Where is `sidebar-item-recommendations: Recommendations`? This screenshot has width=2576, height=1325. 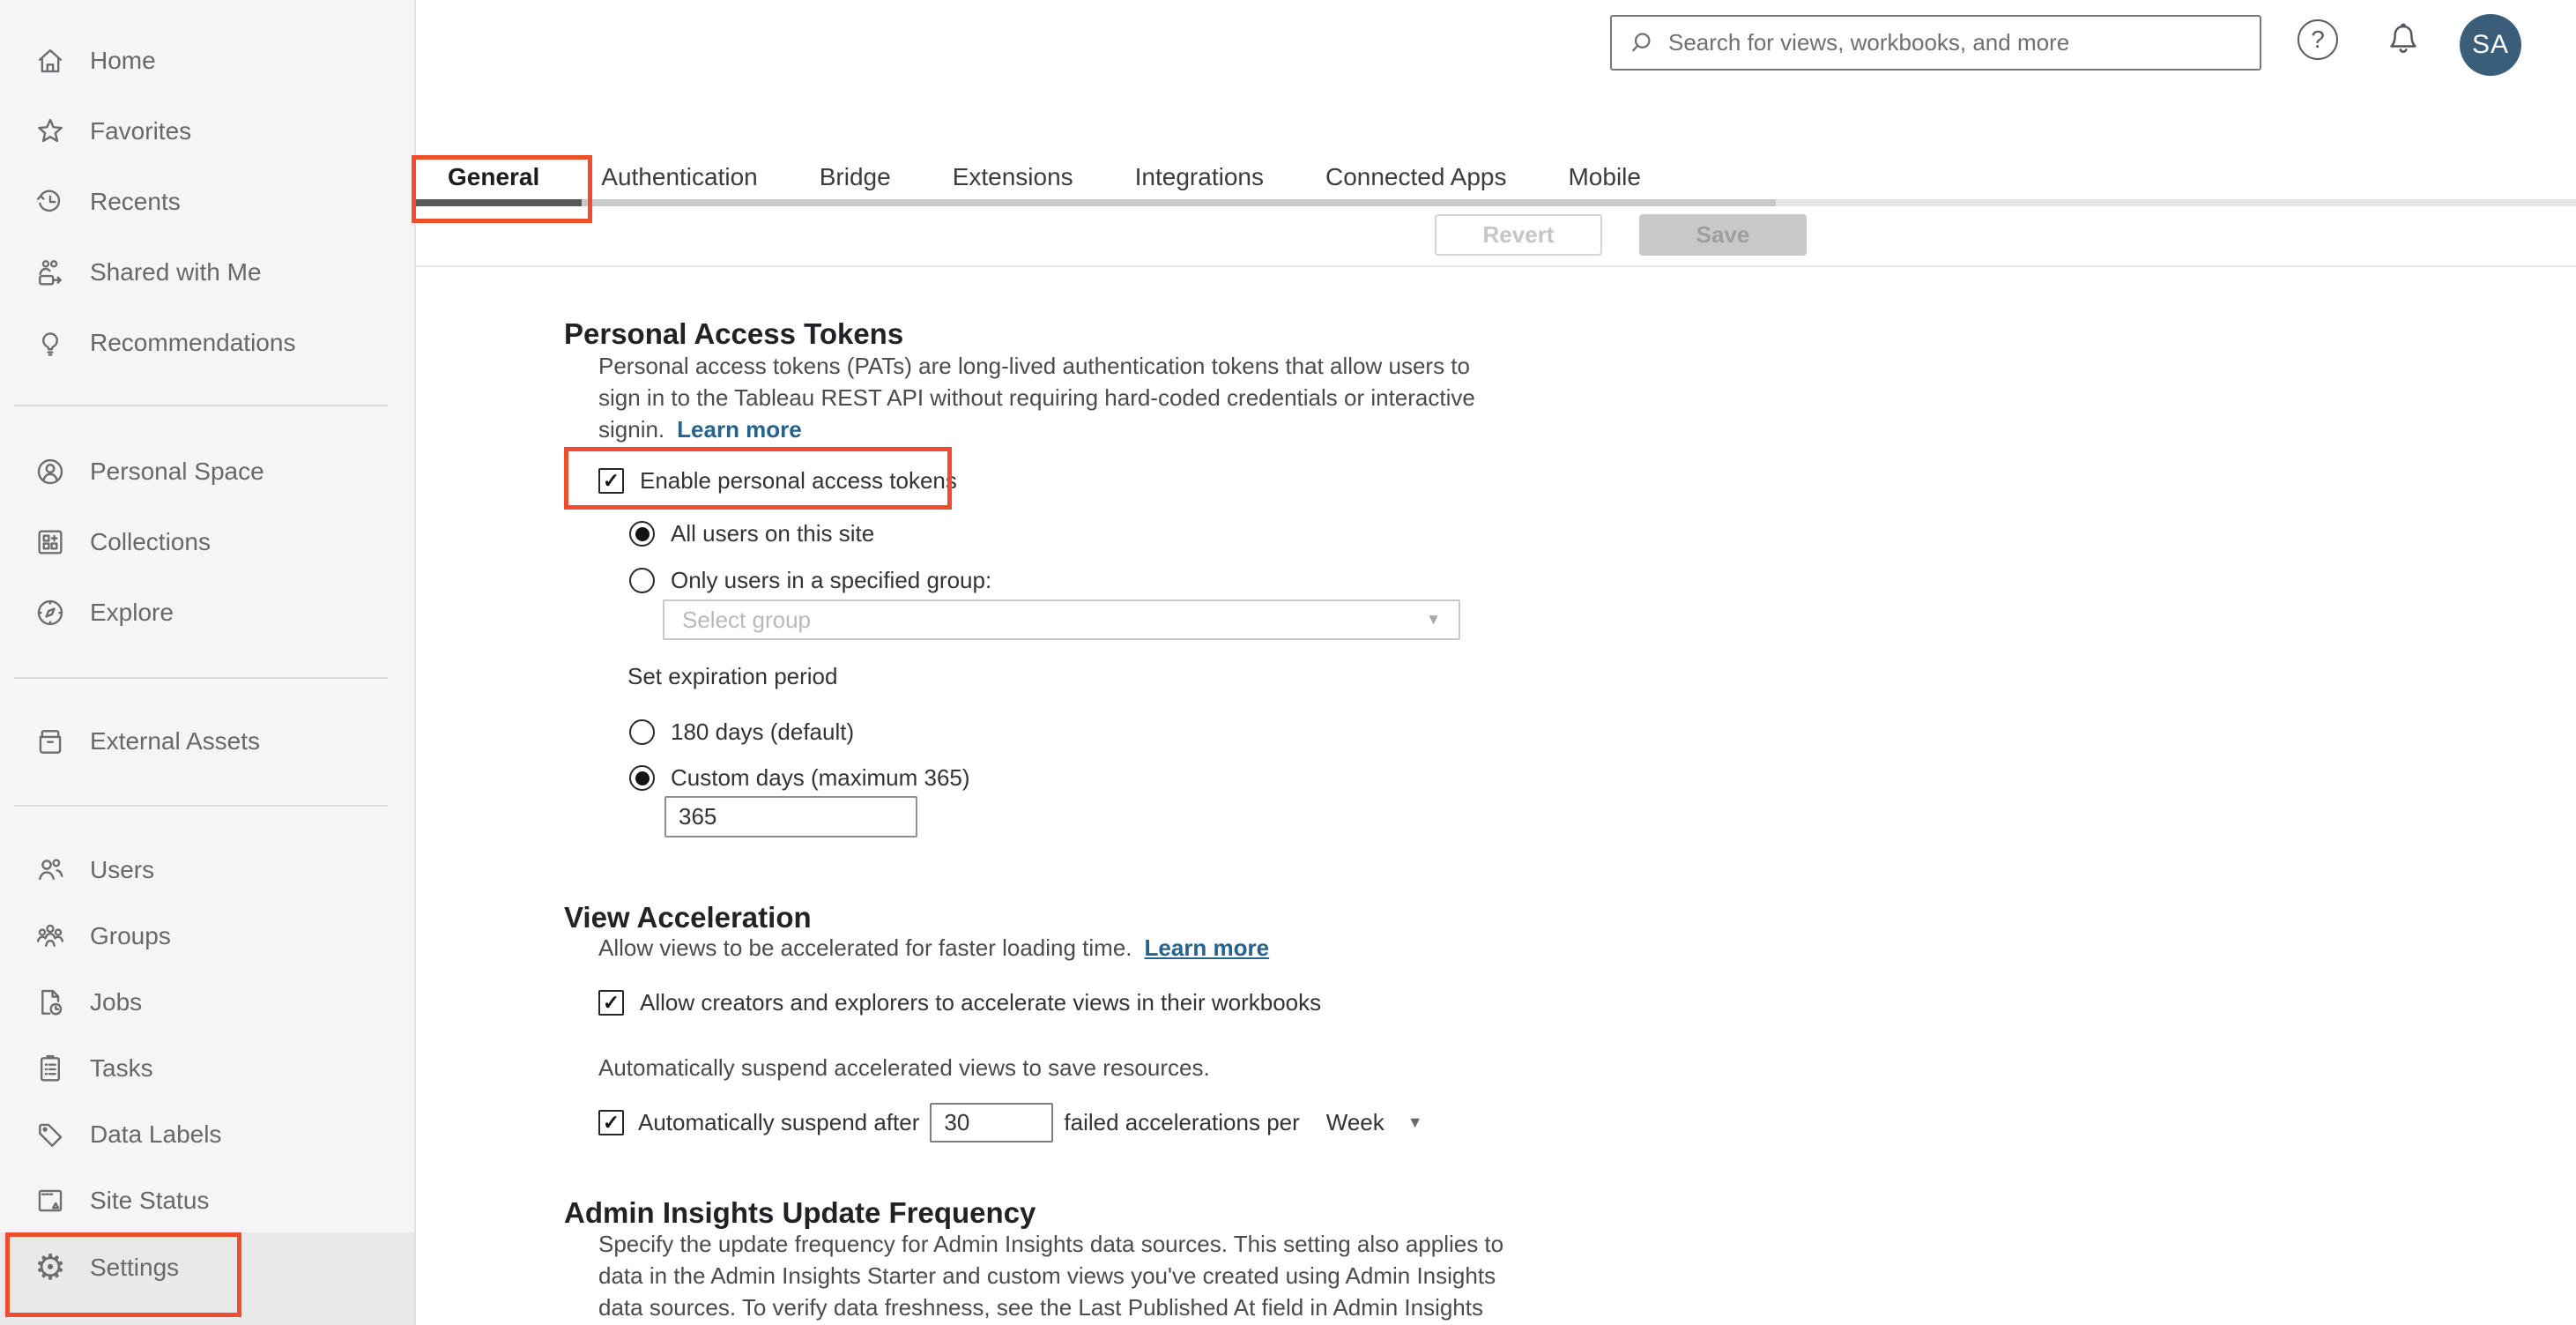
sidebar-item-recommendations: Recommendations is located at coordinates (207, 343).